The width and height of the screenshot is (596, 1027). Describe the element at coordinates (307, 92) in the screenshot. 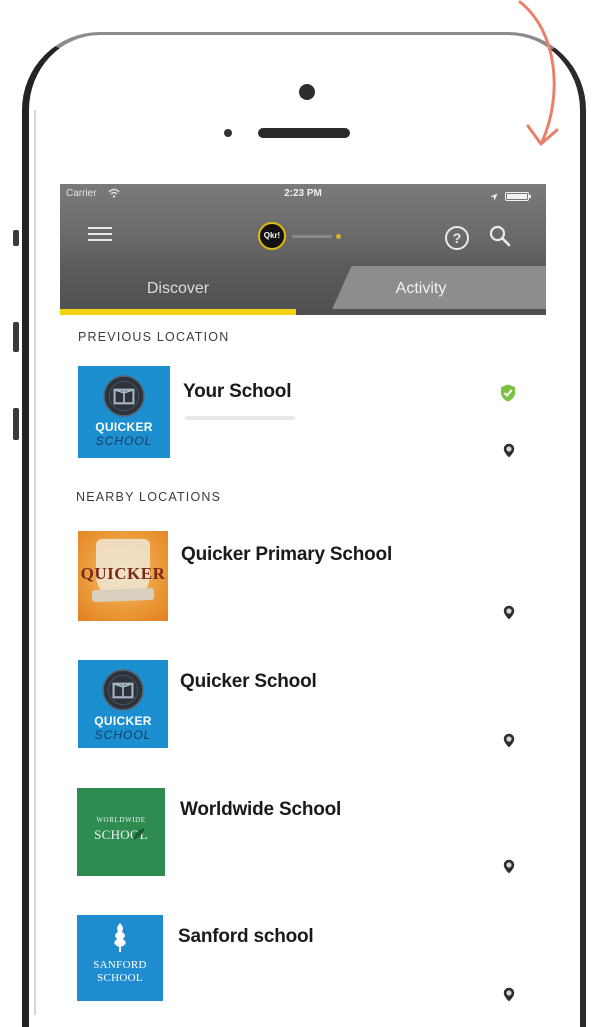

I see `front-camera` at that location.